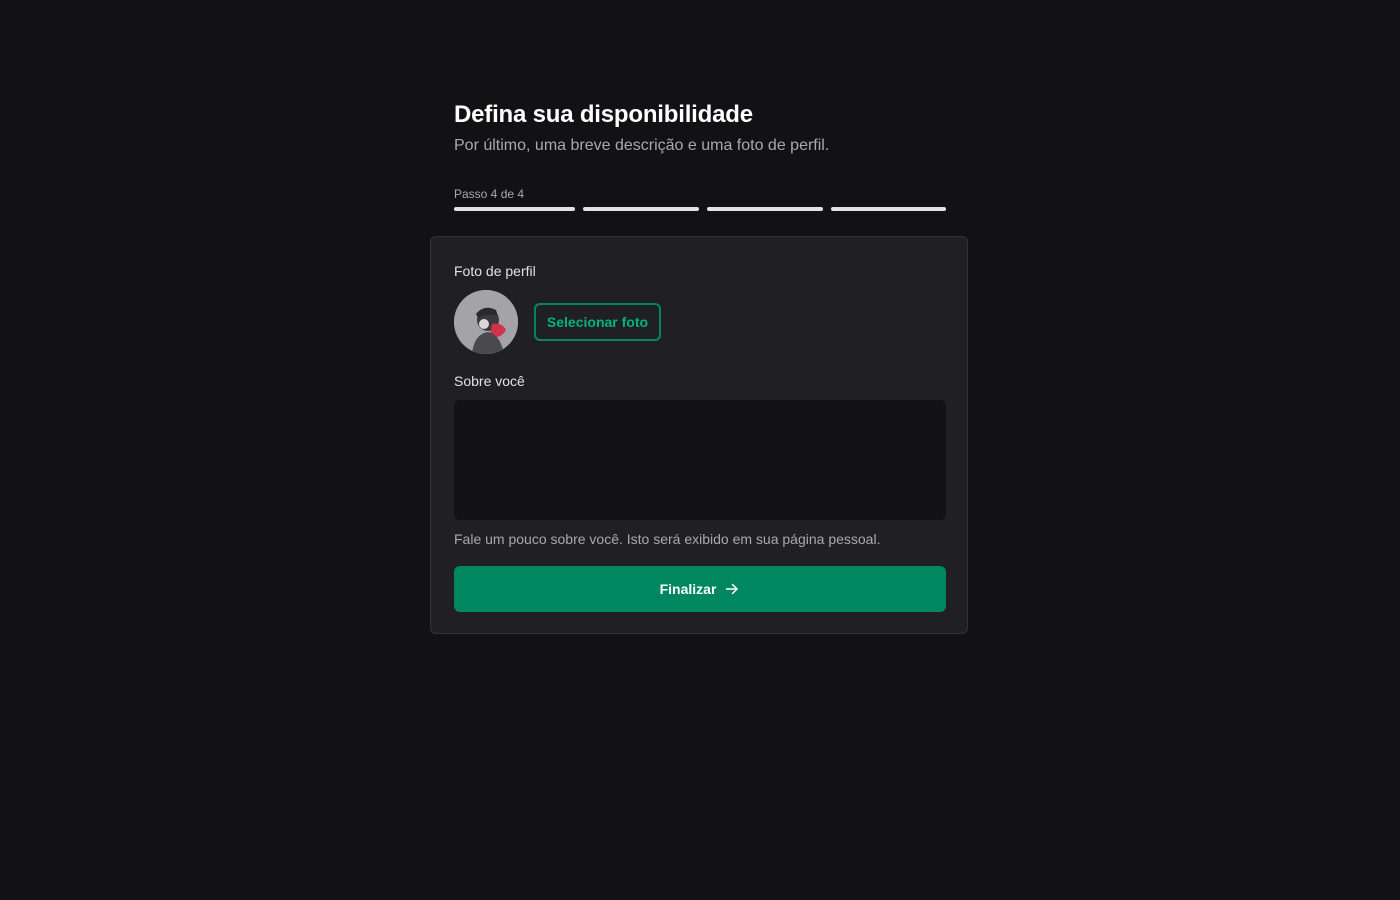  Describe the element at coordinates (495, 271) in the screenshot. I see `photo-label: Foto de perfil` at that location.